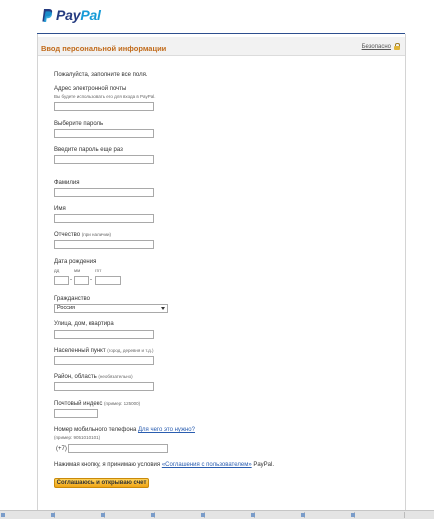 This screenshot has height=519, width=434. Describe the element at coordinates (71, 280) in the screenshot. I see `date-sep-1: -` at that location.